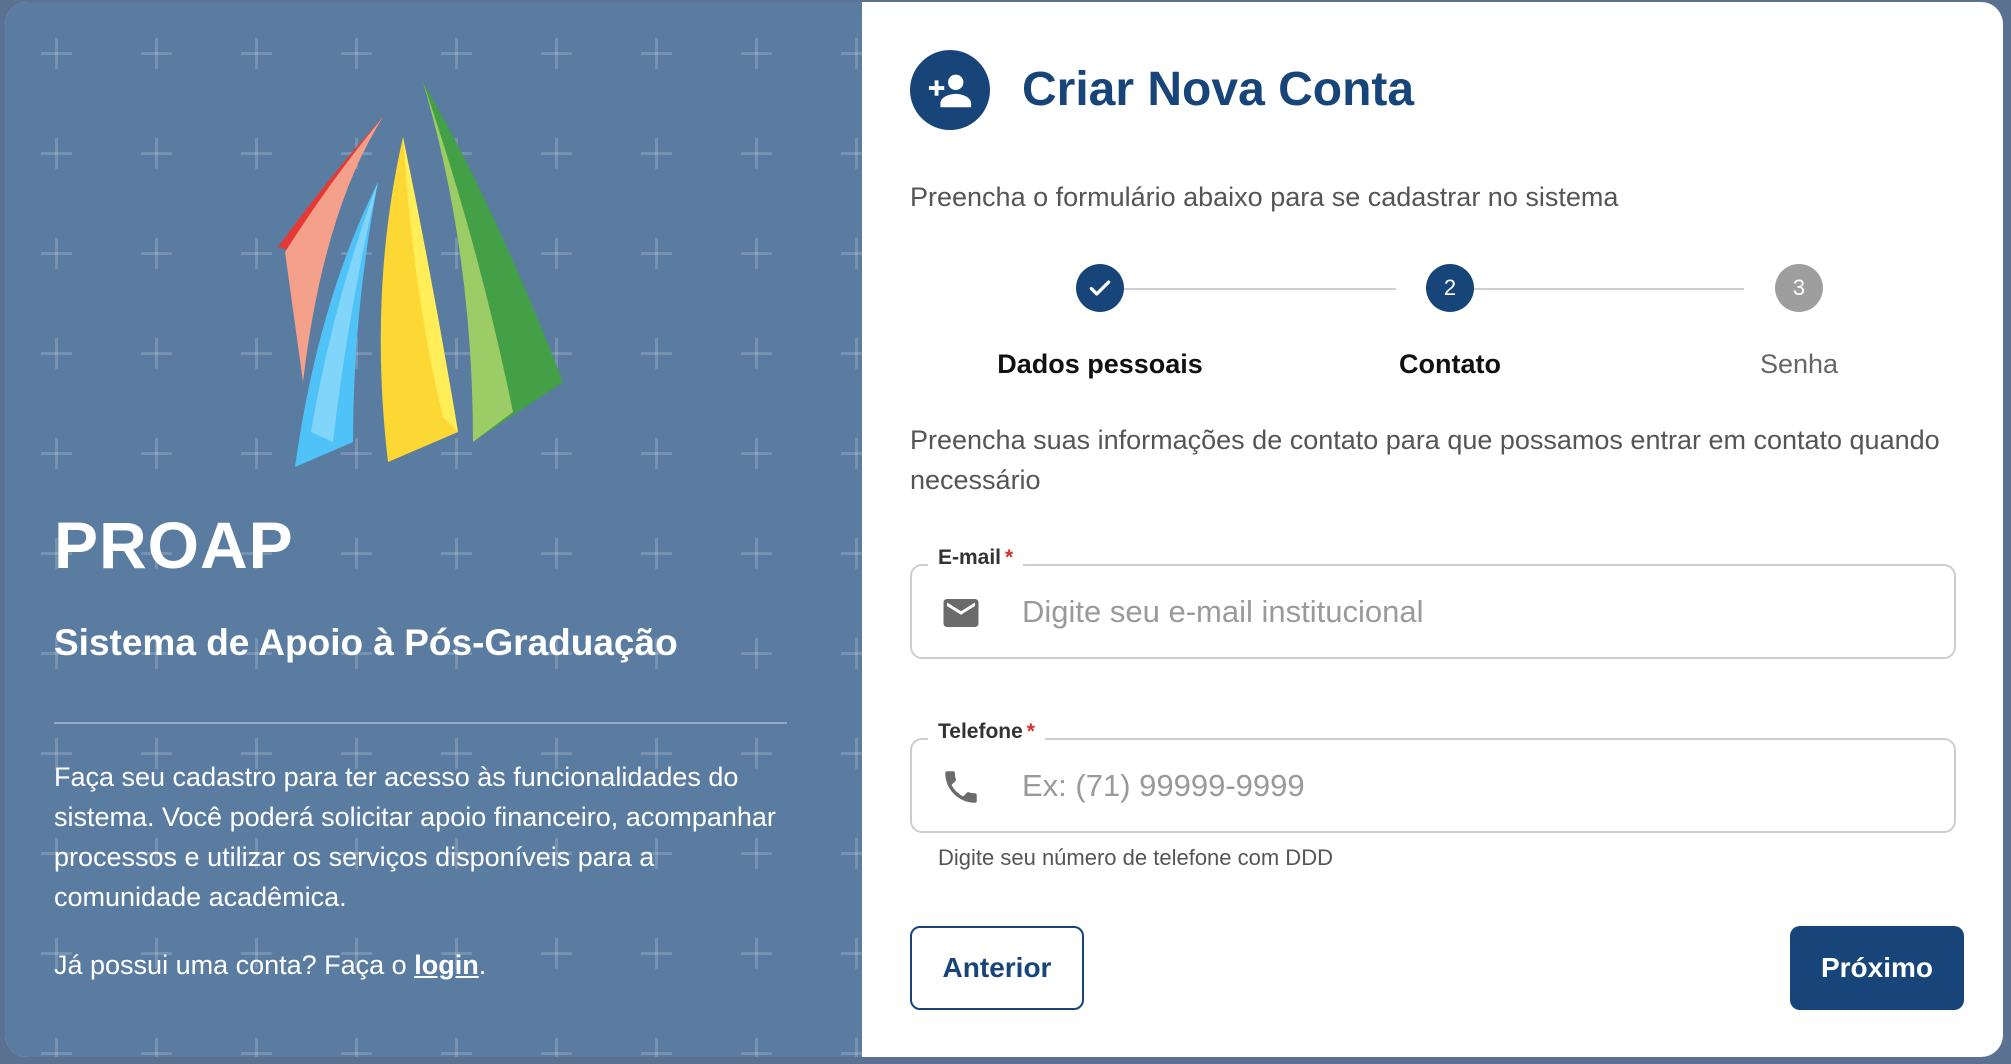  Describe the element at coordinates (420, 723) in the screenshot. I see `brand-divider` at that location.